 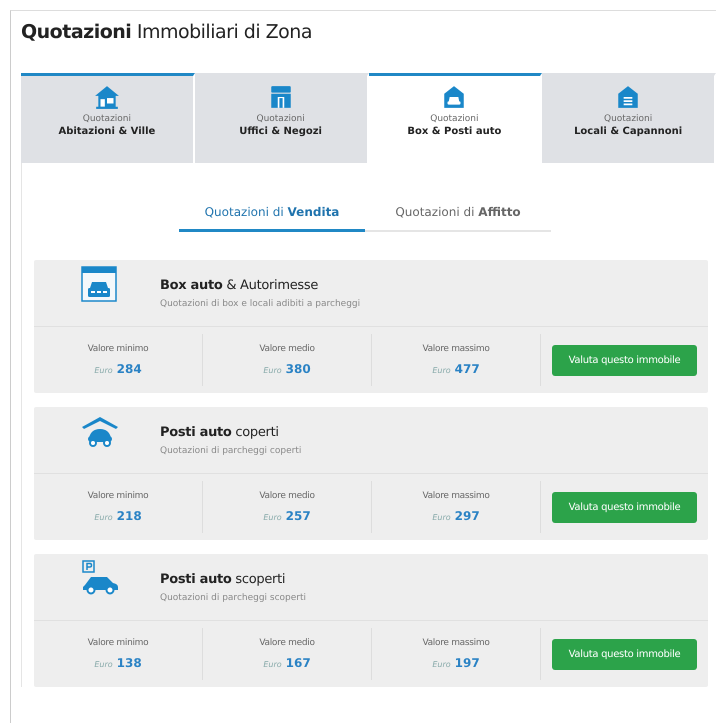 What do you see at coordinates (167, 32) in the screenshot?
I see `page-title: Quotazioni Immobiliari di Zona` at bounding box center [167, 32].